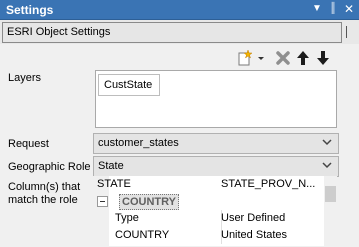  Describe the element at coordinates (317, 9) in the screenshot. I see `dropdown-menu-icon: ▼` at that location.